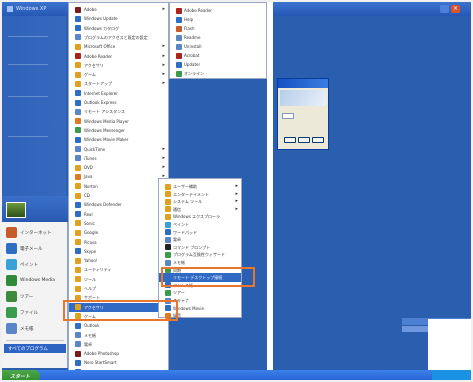 This screenshot has width=473, height=382. I want to click on submenu-item: Readme, so click(218, 37).